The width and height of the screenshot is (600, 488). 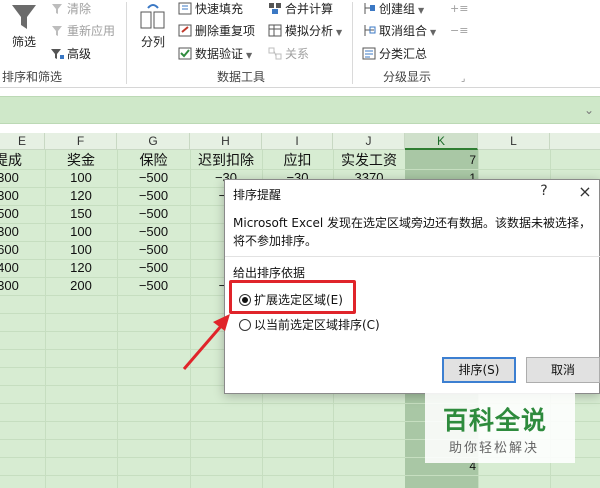 What do you see at coordinates (70, 54) in the screenshot?
I see `advanced-button: 高级` at bounding box center [70, 54].